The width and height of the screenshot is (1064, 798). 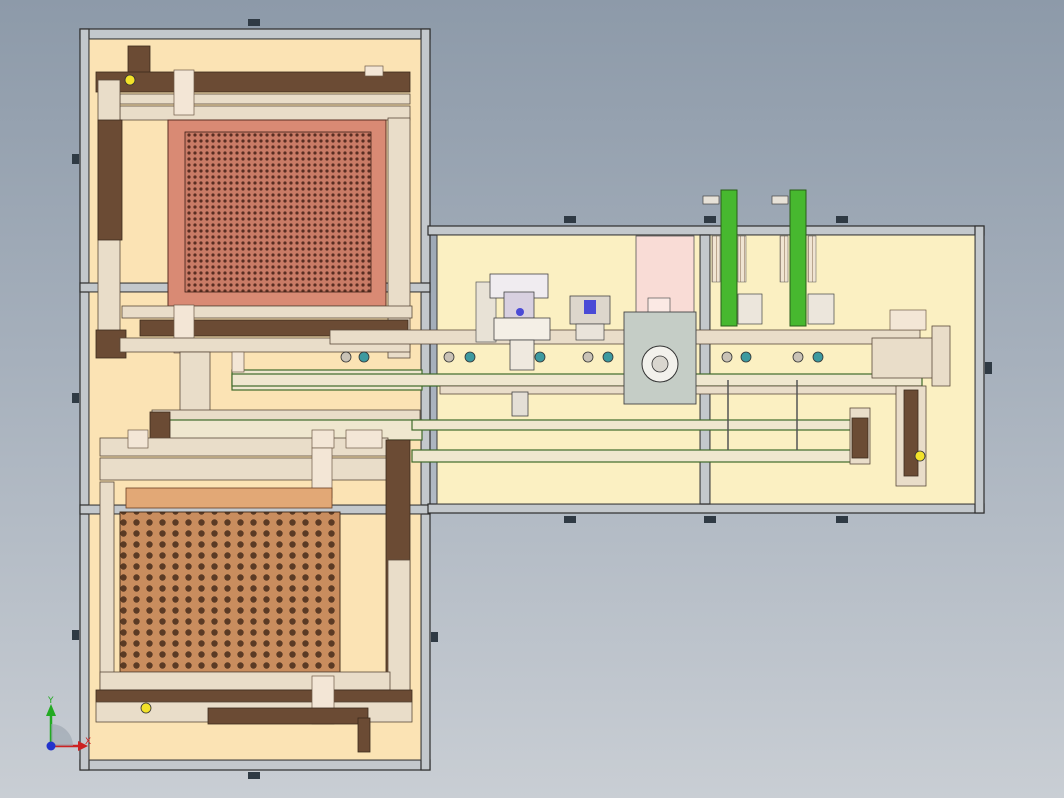 What do you see at coordinates (146, 708) in the screenshot?
I see `sensor-indicator-lower` at bounding box center [146, 708].